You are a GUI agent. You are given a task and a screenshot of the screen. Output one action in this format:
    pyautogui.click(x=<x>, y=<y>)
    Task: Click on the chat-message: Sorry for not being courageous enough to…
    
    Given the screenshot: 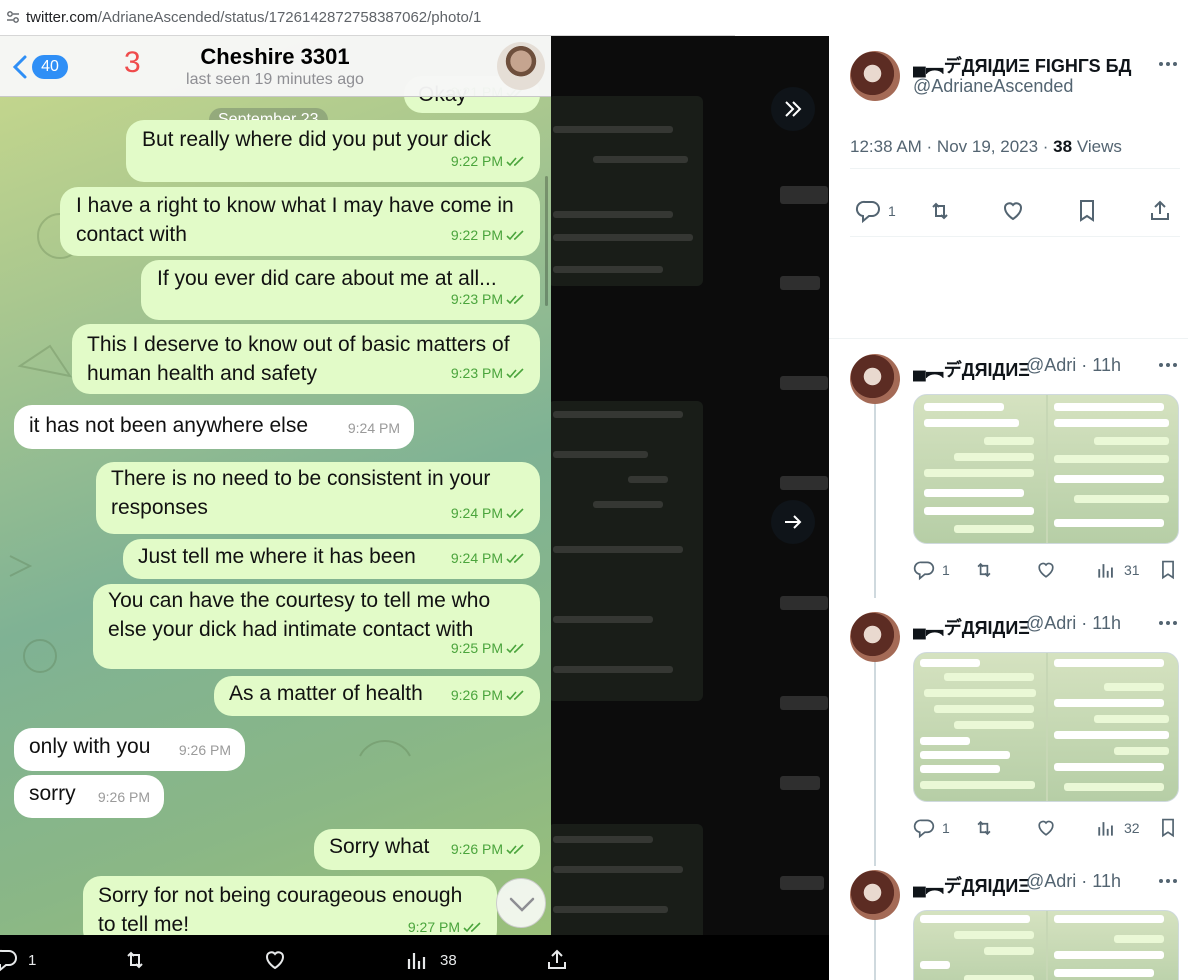 What is the action you would take?
    pyautogui.click(x=290, y=905)
    